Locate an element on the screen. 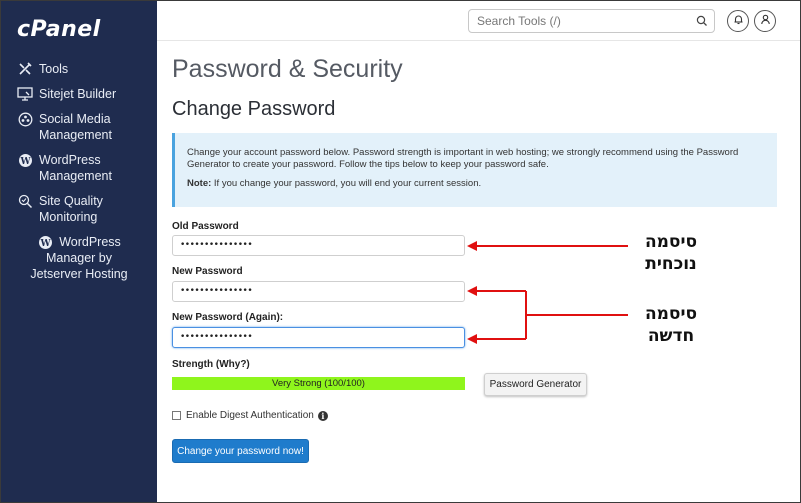 This screenshot has height=503, width=801. sidebar-item-social-media: Social Media Management is located at coordinates (79, 127).